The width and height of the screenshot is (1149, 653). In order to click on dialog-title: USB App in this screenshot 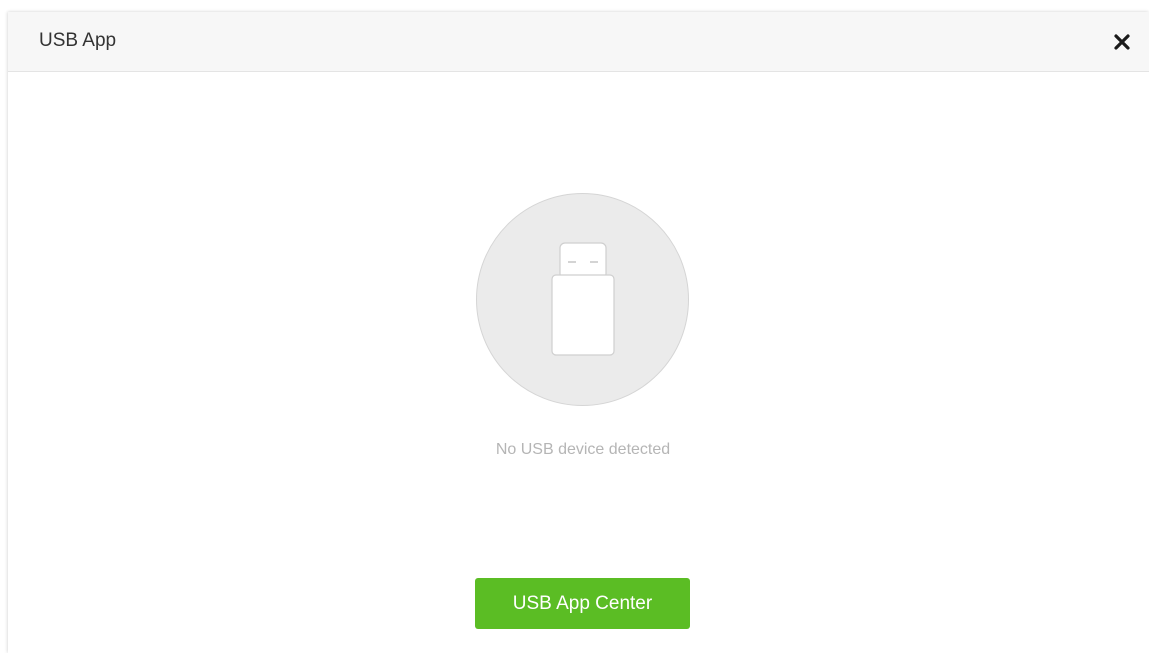, I will do `click(78, 40)`.